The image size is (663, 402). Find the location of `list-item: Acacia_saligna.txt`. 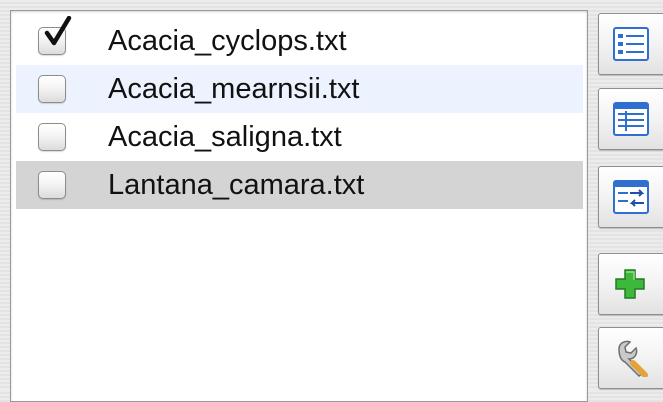

list-item: Acacia_saligna.txt is located at coordinates (299, 137).